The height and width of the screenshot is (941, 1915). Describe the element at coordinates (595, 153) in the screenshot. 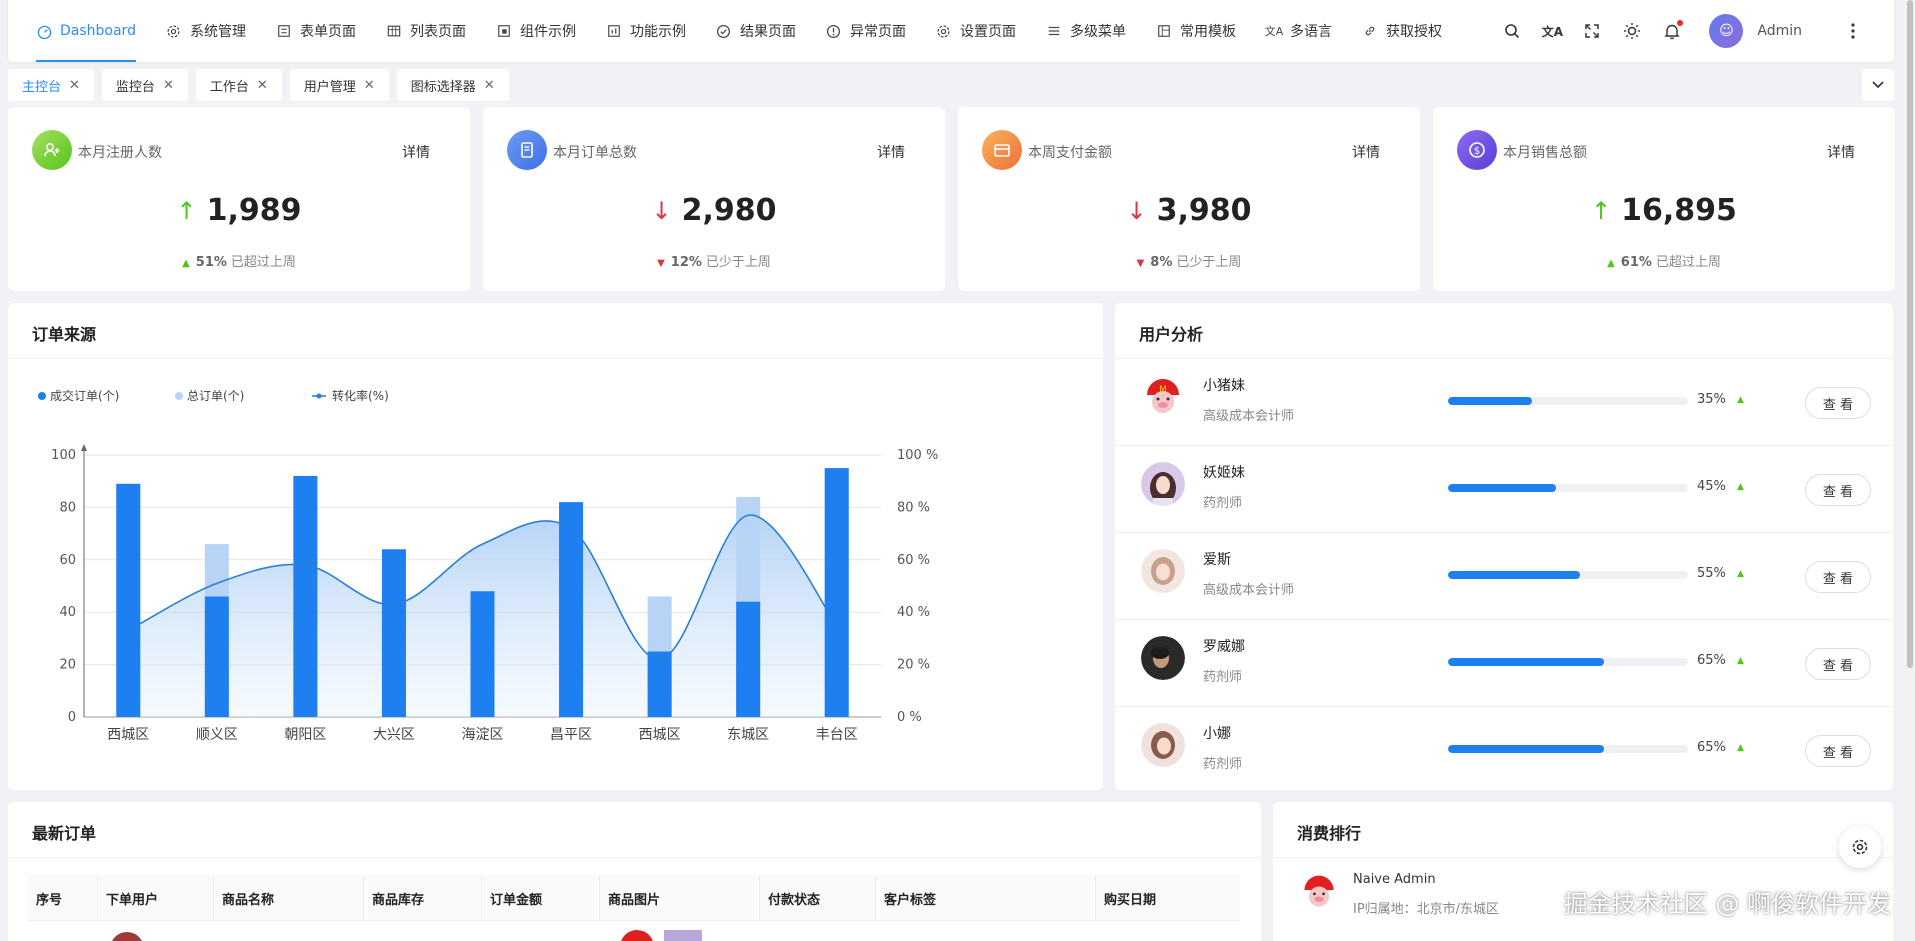

I see `stat-label: 本月订单总数` at that location.